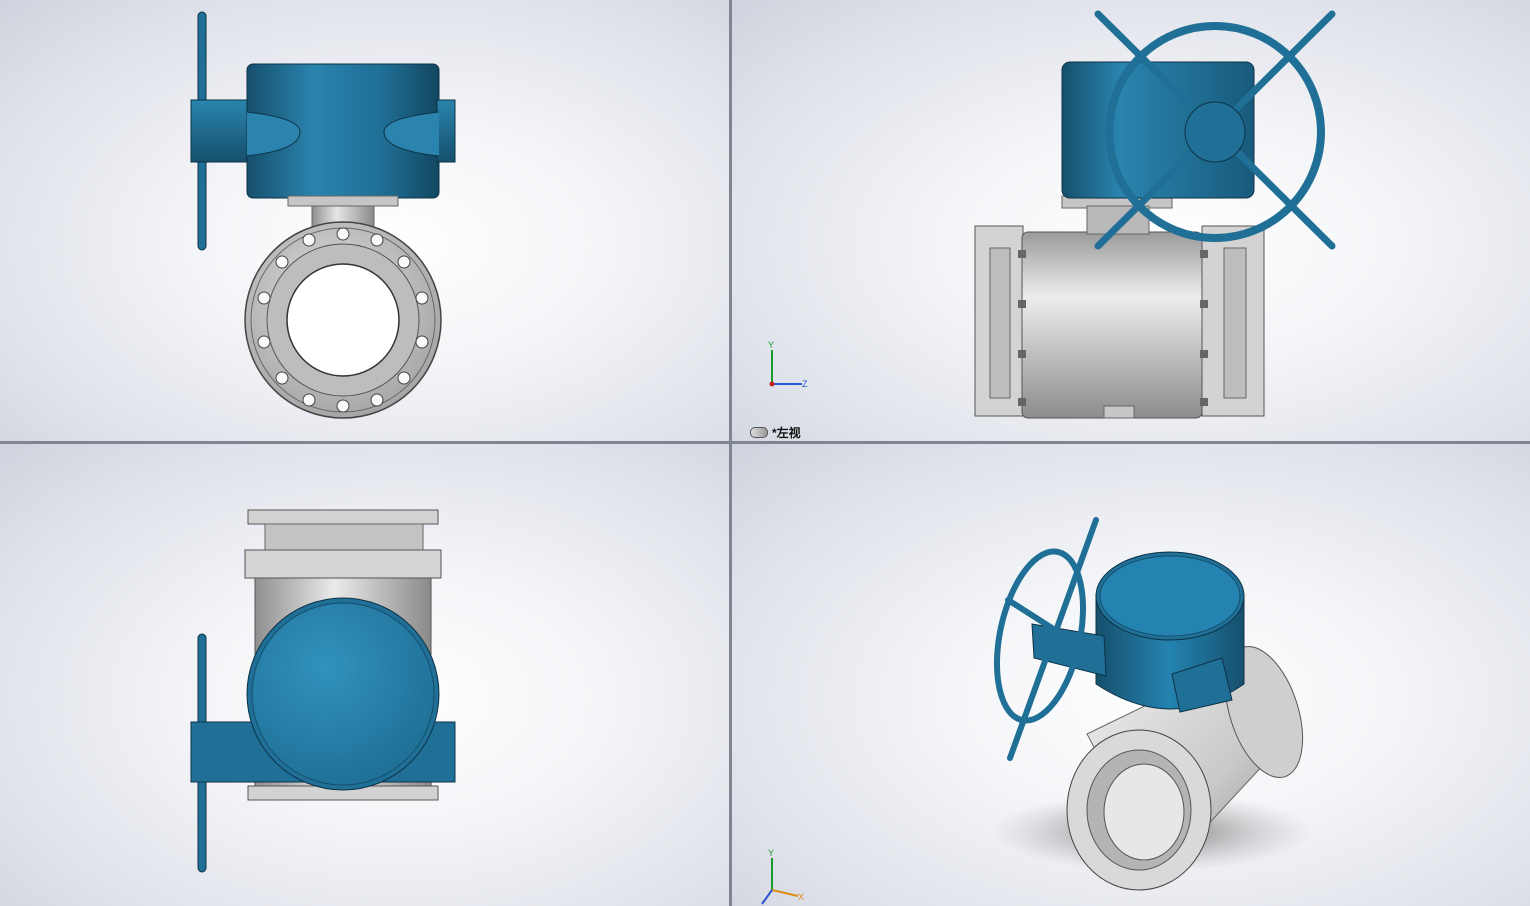 Image resolution: width=1530 pixels, height=906 pixels. I want to click on front-view-model, so click(323, 215).